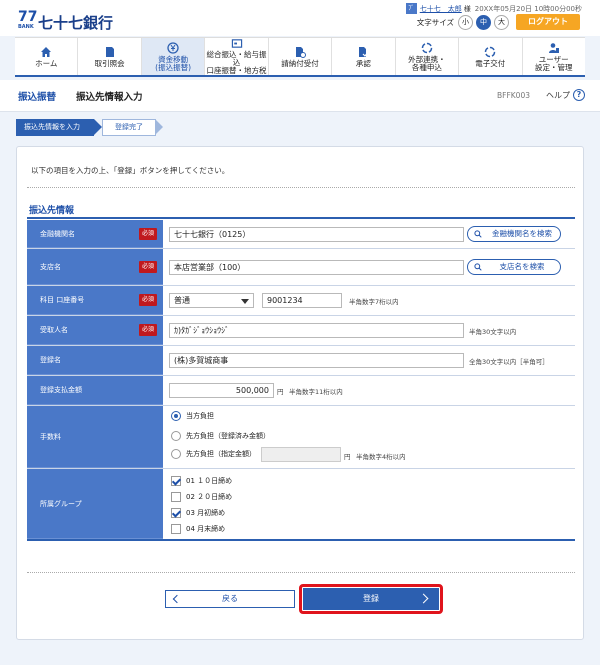 This screenshot has height=665, width=600. I want to click on amount-input: 500,000, so click(221, 390).